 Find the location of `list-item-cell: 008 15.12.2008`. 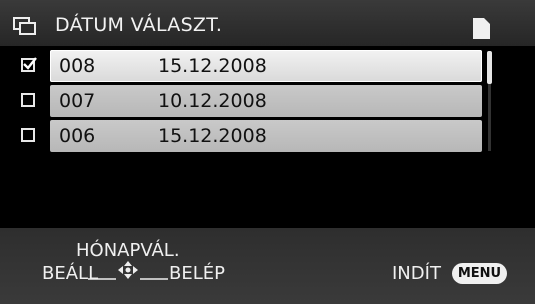

list-item-cell: 008 15.12.2008 is located at coordinates (266, 66).